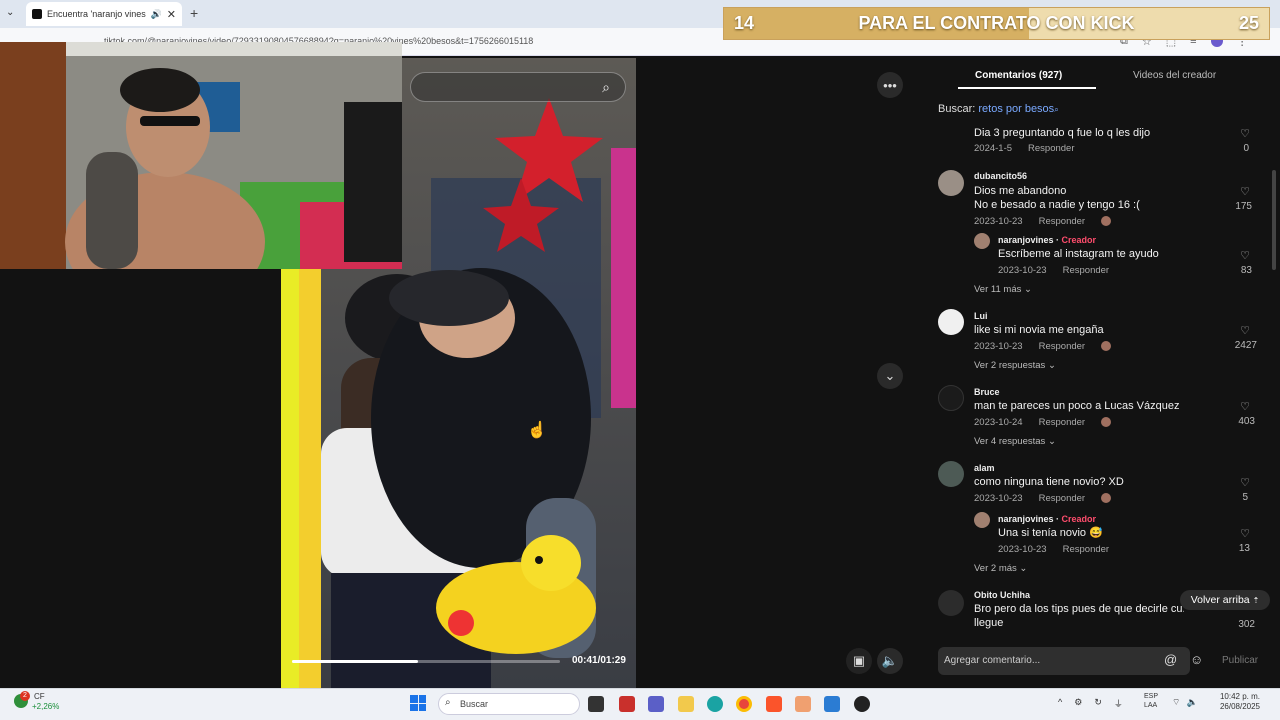 This screenshot has height=720, width=1280. I want to click on clock: 10:42 p. m. 26/08/2025, so click(1230, 702).